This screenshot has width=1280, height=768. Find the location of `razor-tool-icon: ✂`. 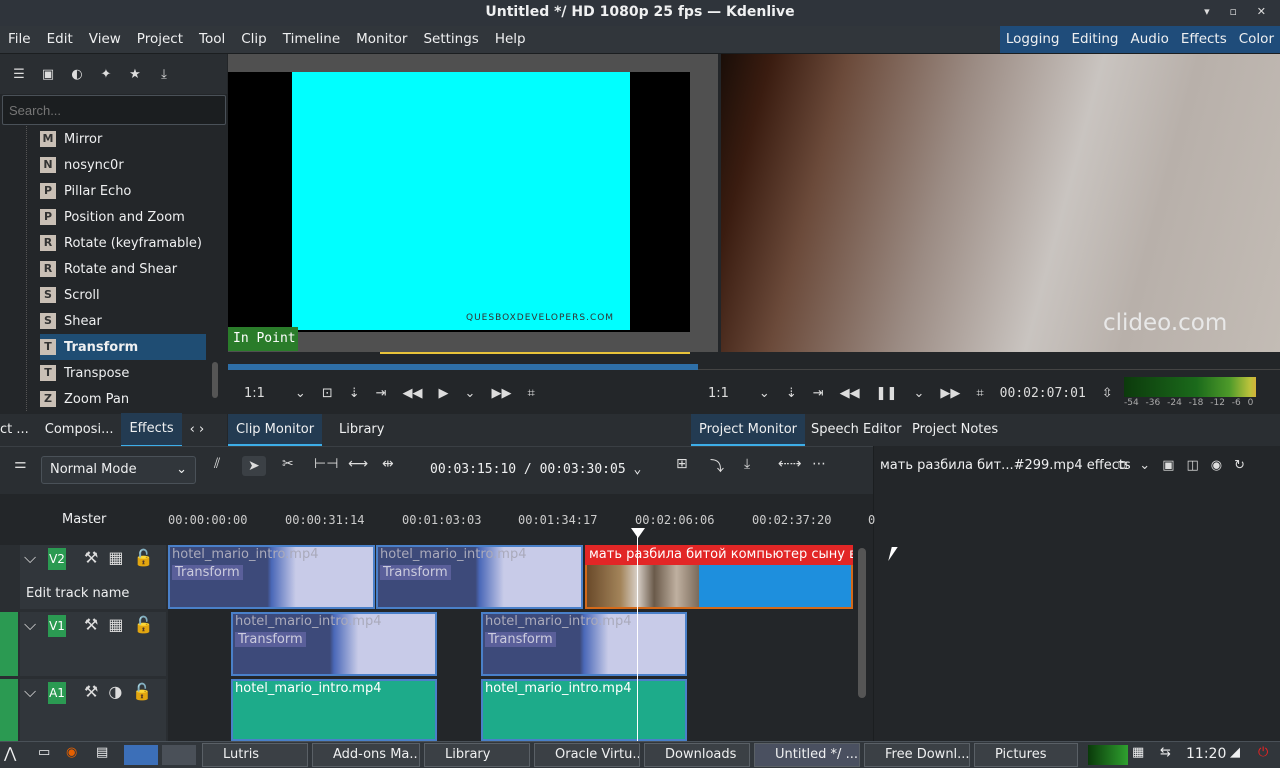

razor-tool-icon: ✂ is located at coordinates (288, 464).